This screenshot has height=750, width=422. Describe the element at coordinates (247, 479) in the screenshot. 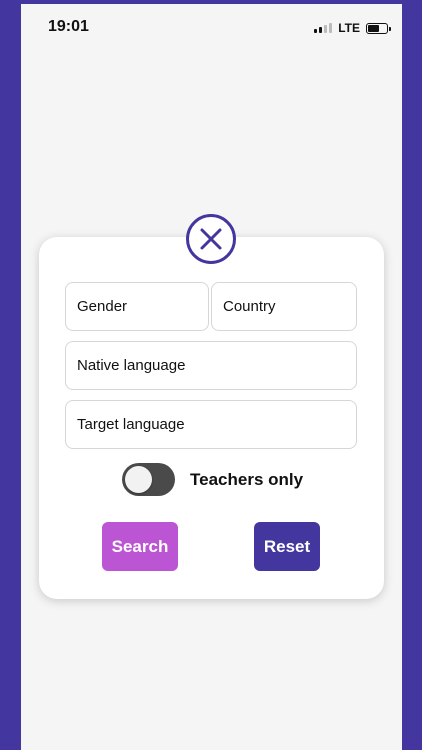

I see `teachers-only-label: Teachers only` at that location.